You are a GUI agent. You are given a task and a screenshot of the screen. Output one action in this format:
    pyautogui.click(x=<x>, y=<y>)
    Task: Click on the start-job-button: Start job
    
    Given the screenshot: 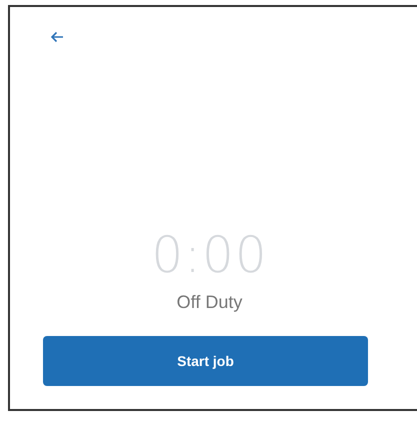 What is the action you would take?
    pyautogui.click(x=205, y=361)
    